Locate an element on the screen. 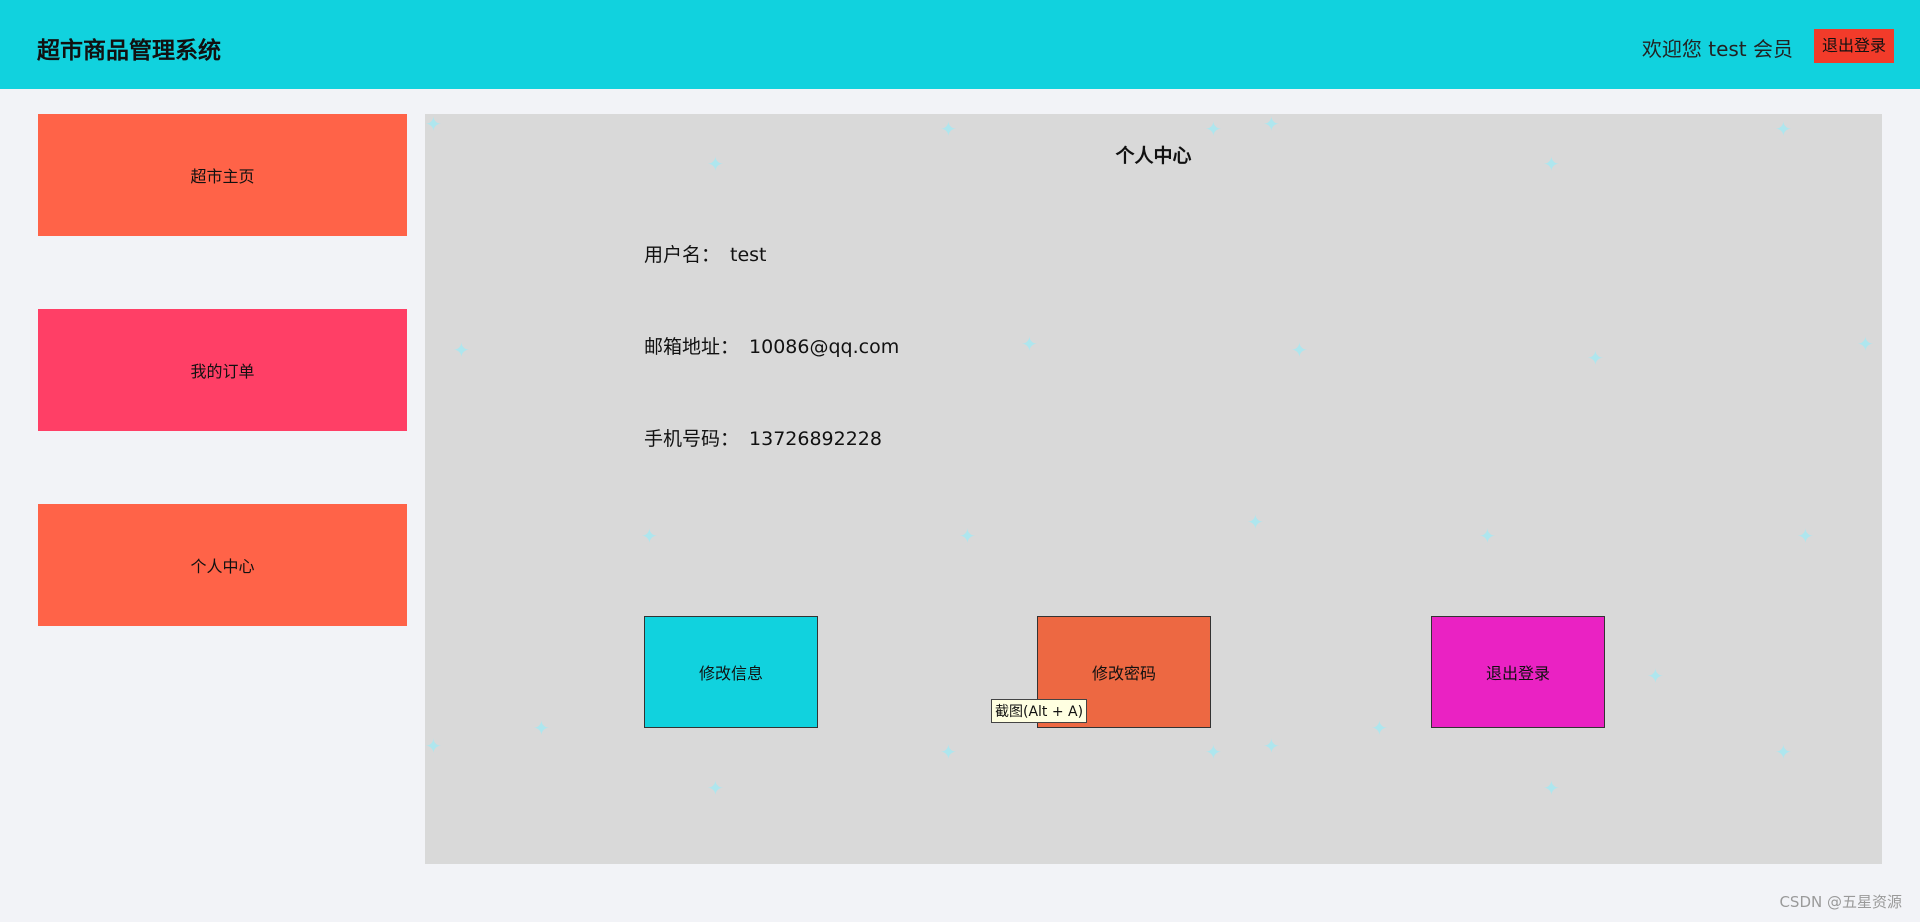 The image size is (1920, 922). username-row: 用户名： test is located at coordinates (705, 253).